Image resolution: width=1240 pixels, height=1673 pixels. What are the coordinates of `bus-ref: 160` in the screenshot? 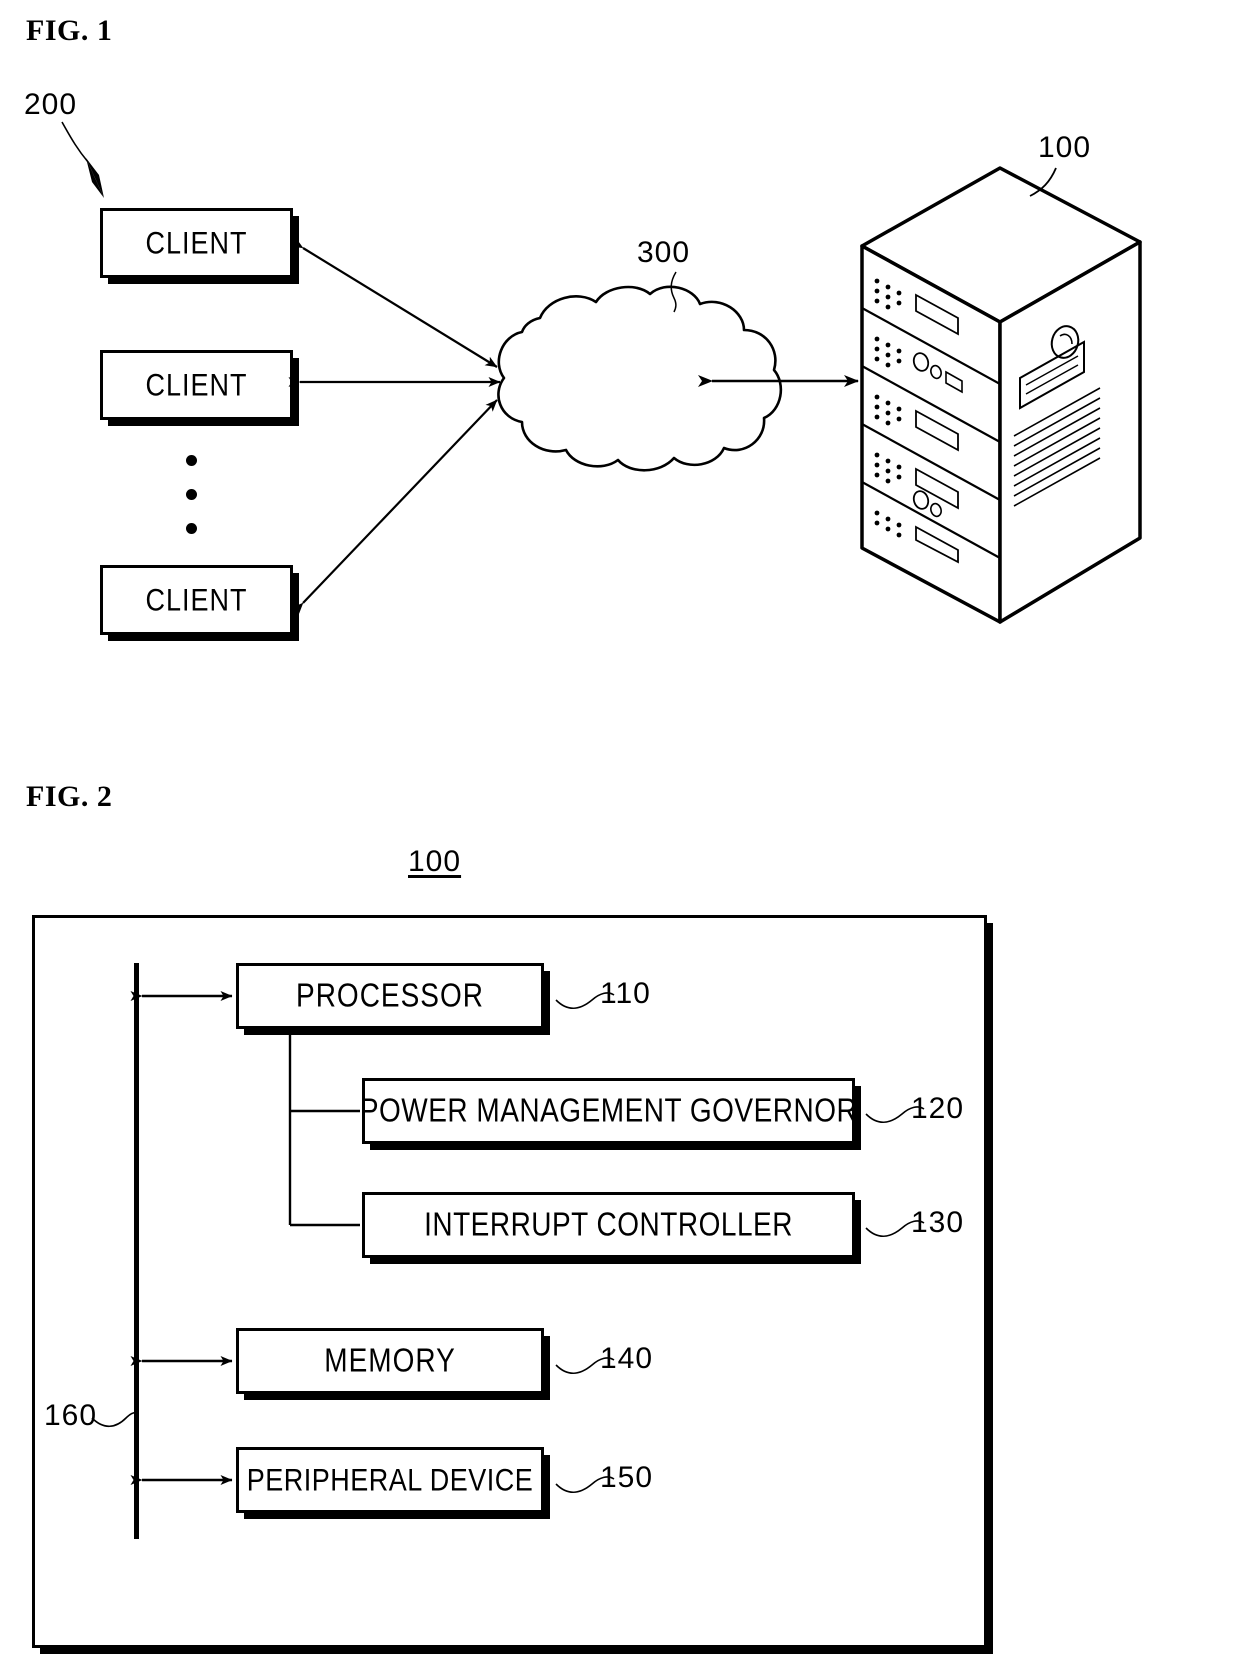 It's located at (71, 1415).